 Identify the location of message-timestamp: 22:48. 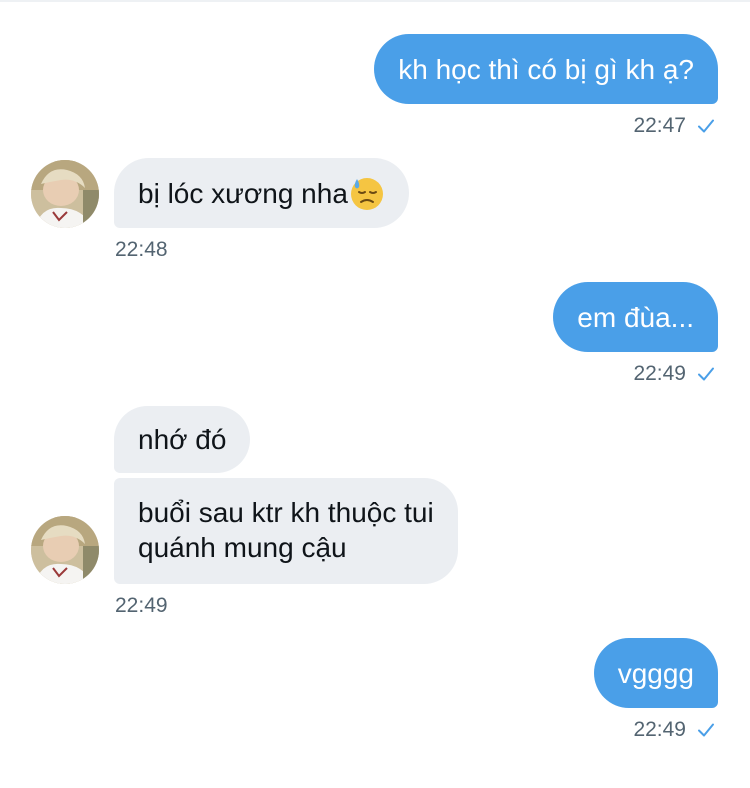
(141, 249).